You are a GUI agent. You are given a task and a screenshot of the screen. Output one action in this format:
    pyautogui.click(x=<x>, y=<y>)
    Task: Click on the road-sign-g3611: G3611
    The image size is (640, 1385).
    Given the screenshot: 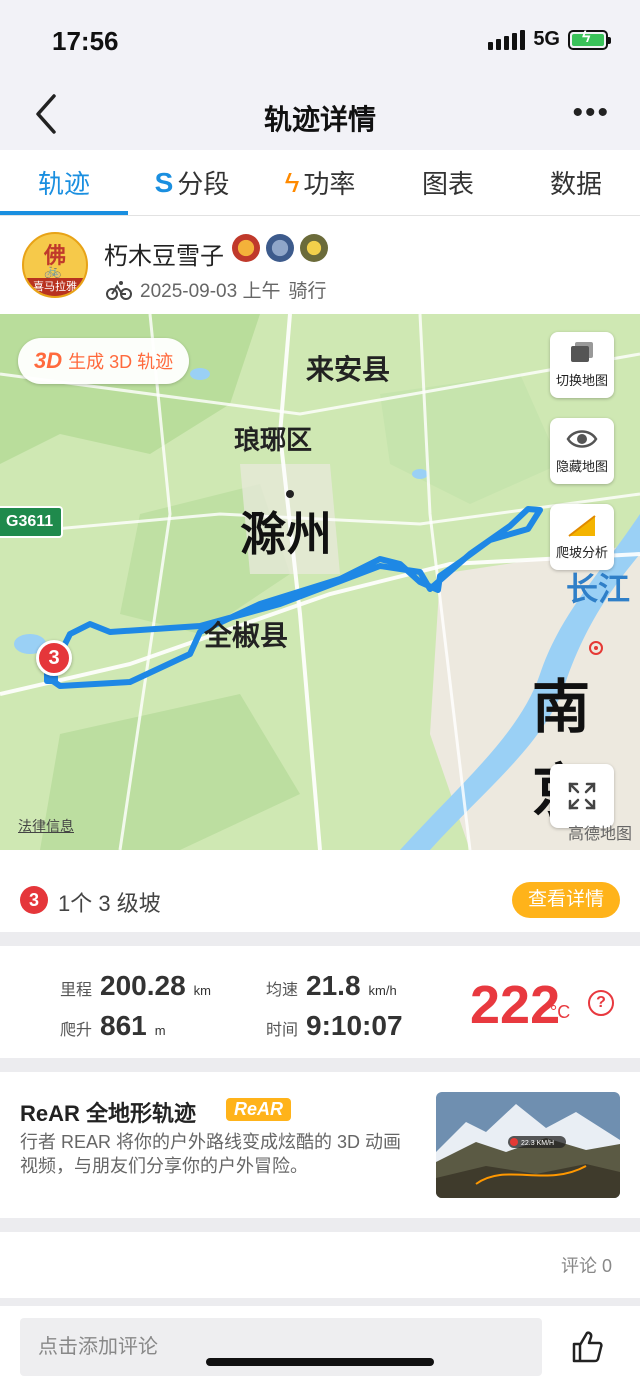 What is the action you would take?
    pyautogui.click(x=32, y=522)
    